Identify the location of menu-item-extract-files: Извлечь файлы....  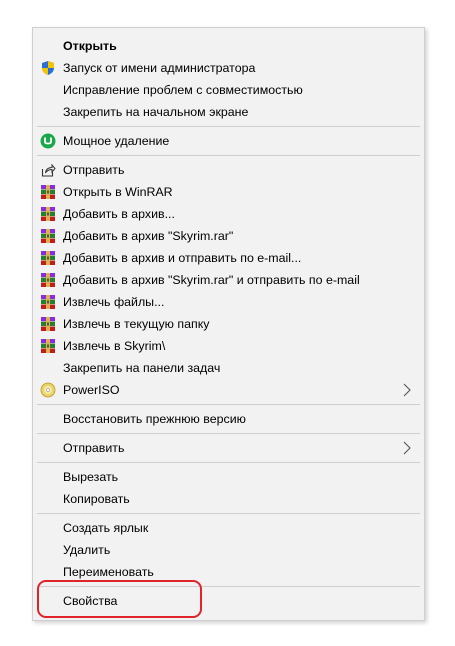
(228, 302).